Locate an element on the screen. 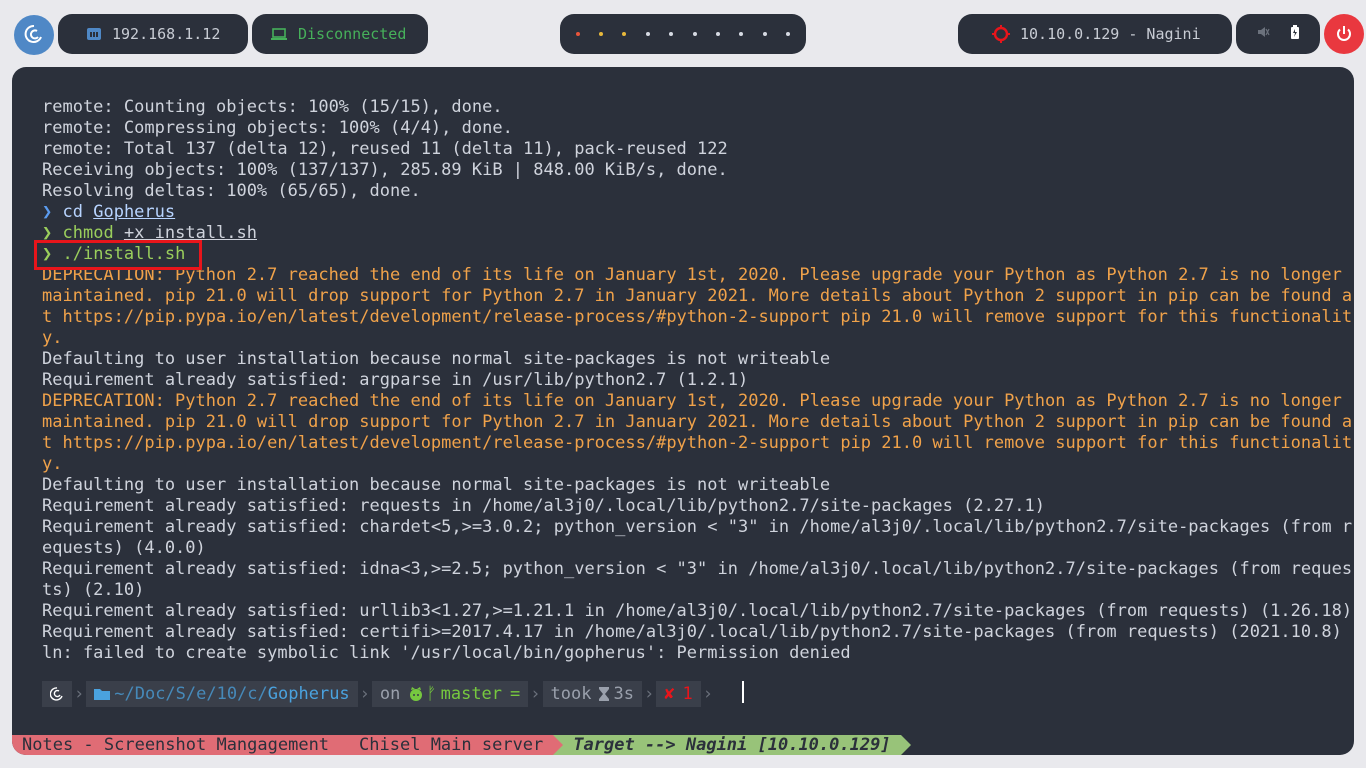 The image size is (1366, 768). git-branch-icon: ᚠ is located at coordinates (431, 694).